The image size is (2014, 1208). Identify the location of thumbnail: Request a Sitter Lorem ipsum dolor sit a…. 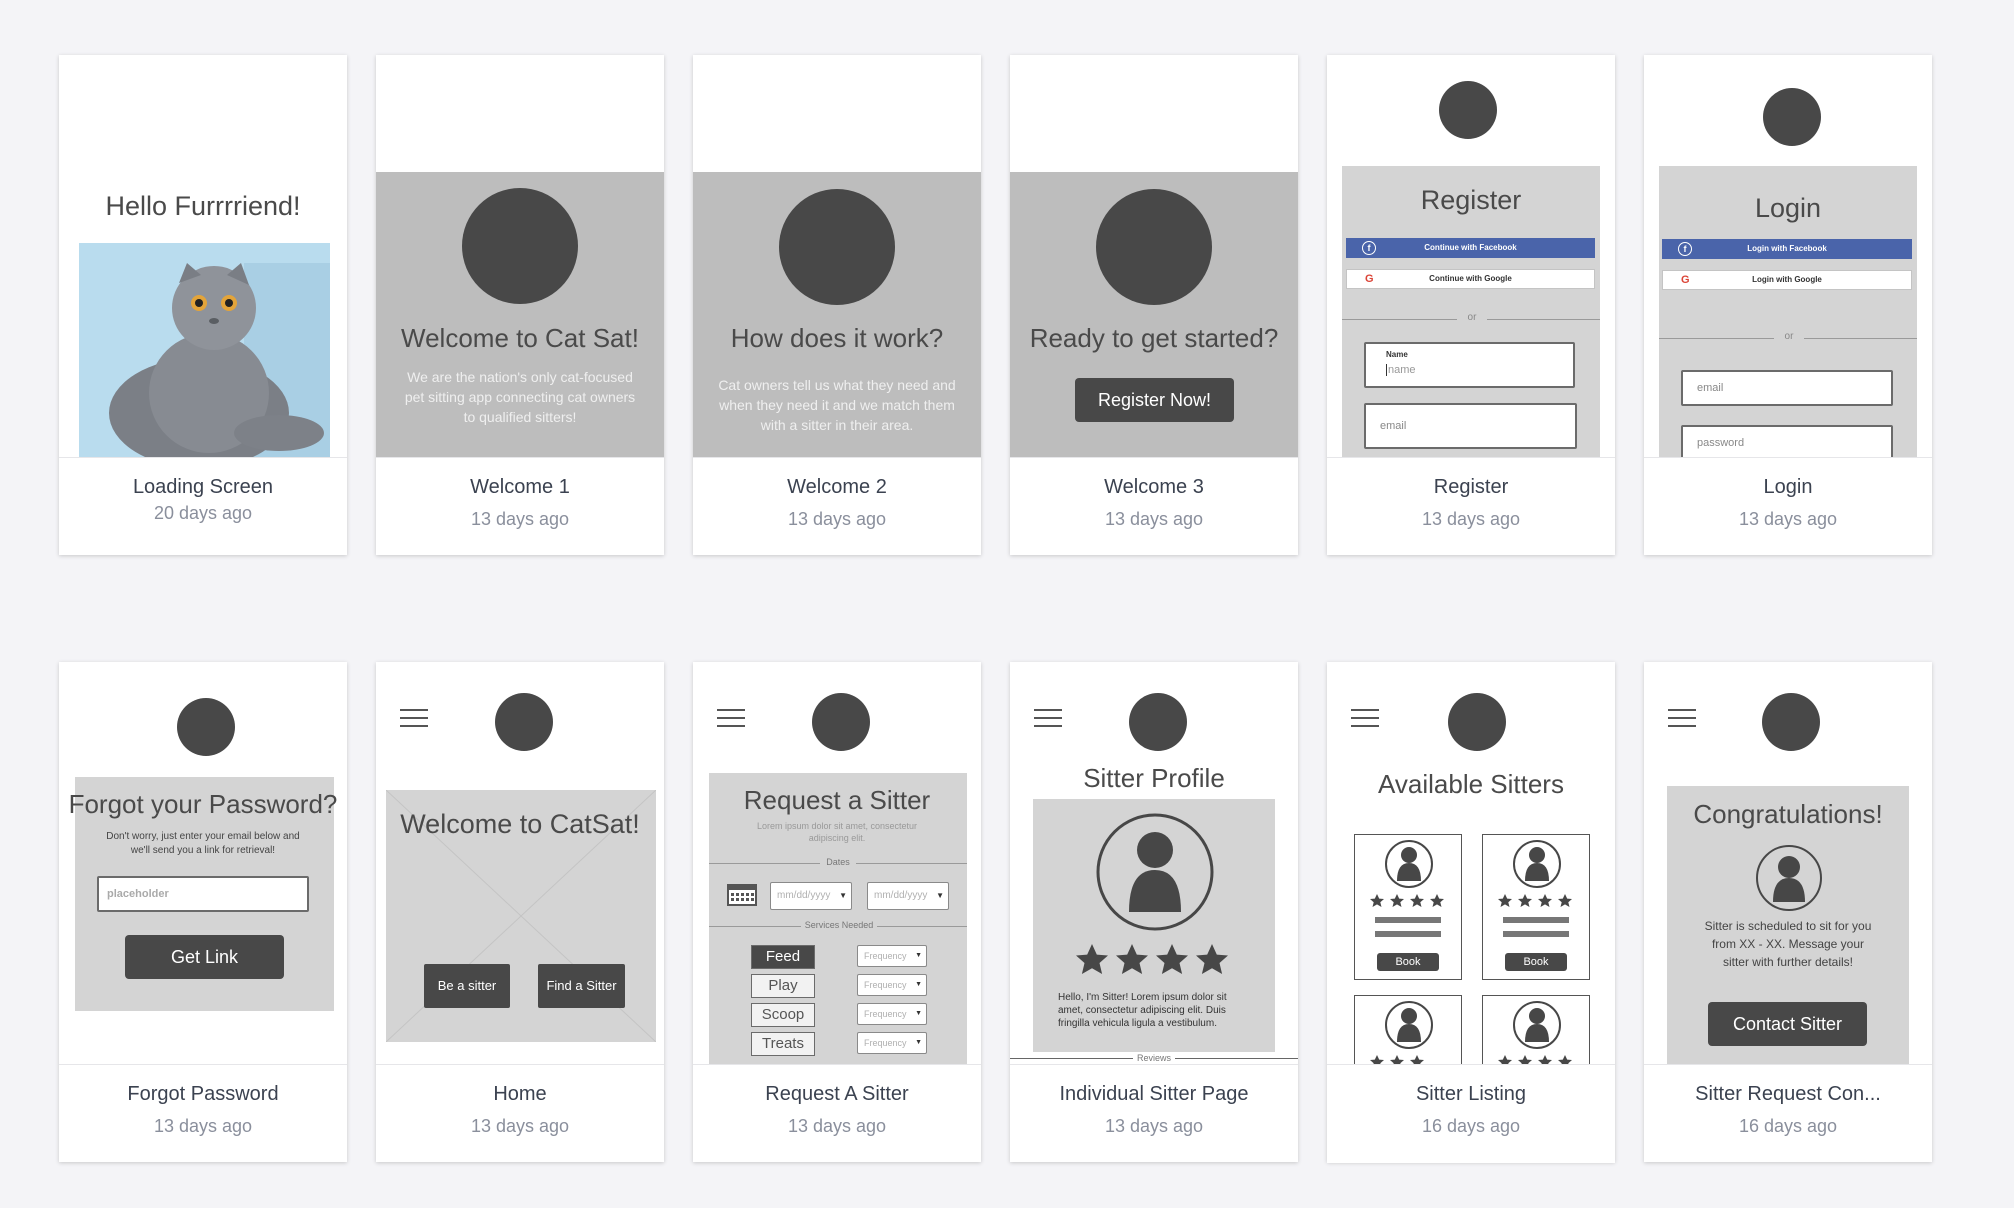
(837, 863).